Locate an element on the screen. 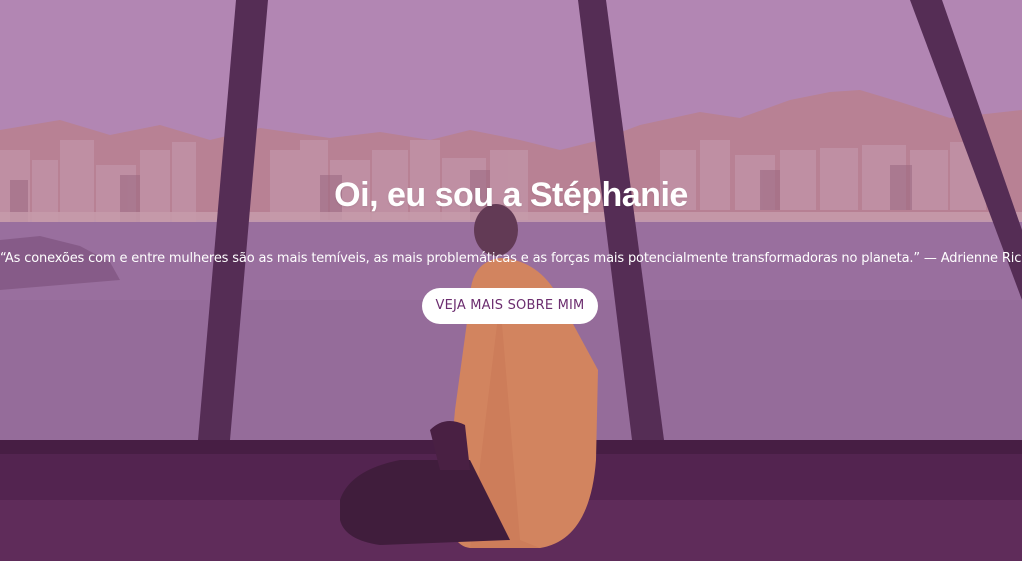  about-me-button: VEJA MAIS SOBRE MIM is located at coordinates (510, 306).